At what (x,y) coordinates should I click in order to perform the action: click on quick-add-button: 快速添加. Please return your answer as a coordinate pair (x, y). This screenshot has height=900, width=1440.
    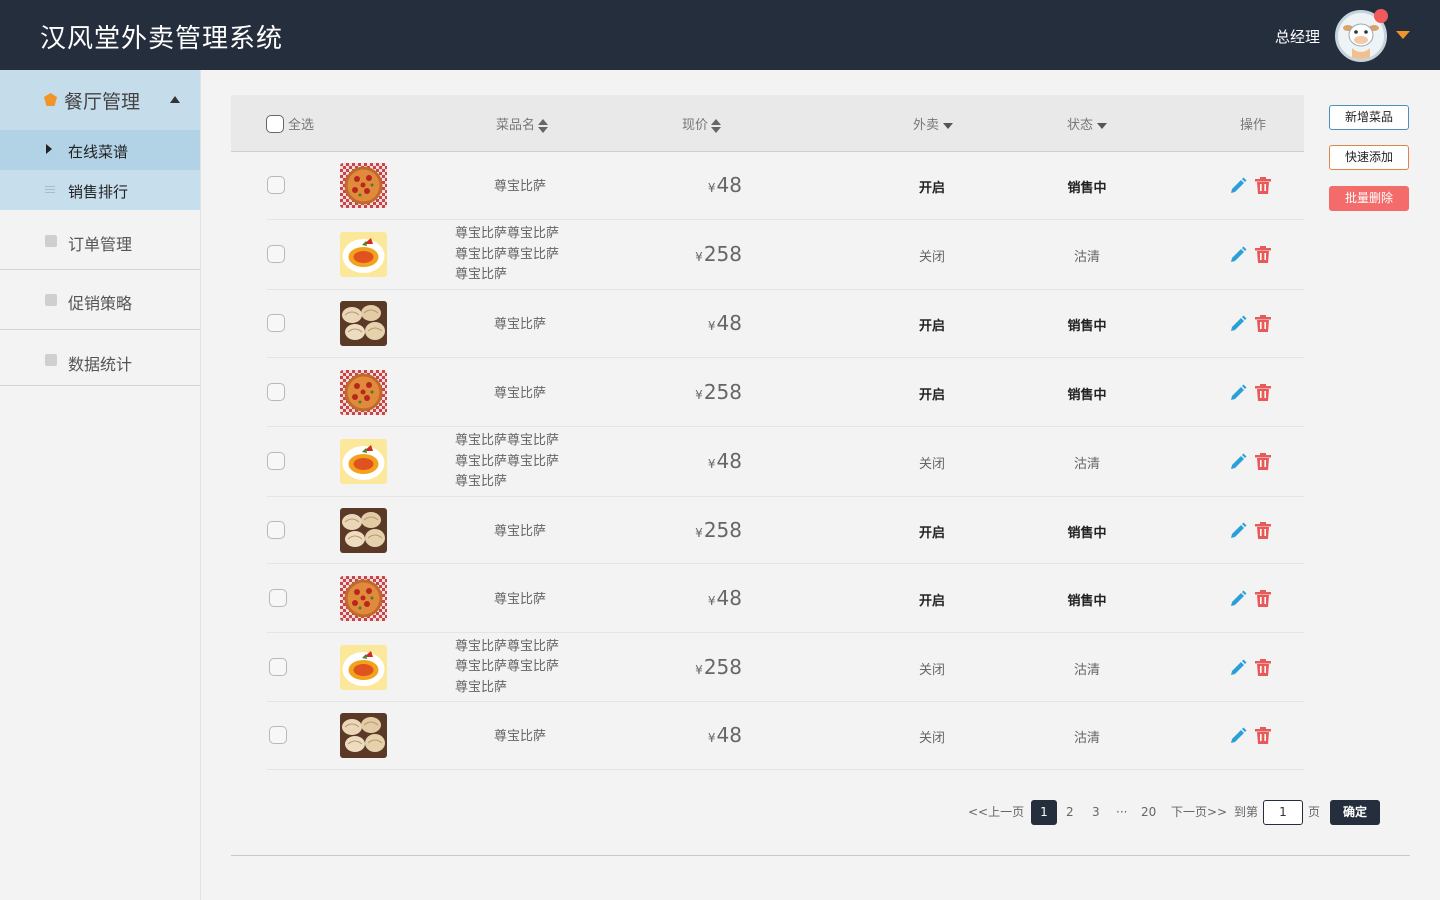
    Looking at the image, I should click on (1369, 157).